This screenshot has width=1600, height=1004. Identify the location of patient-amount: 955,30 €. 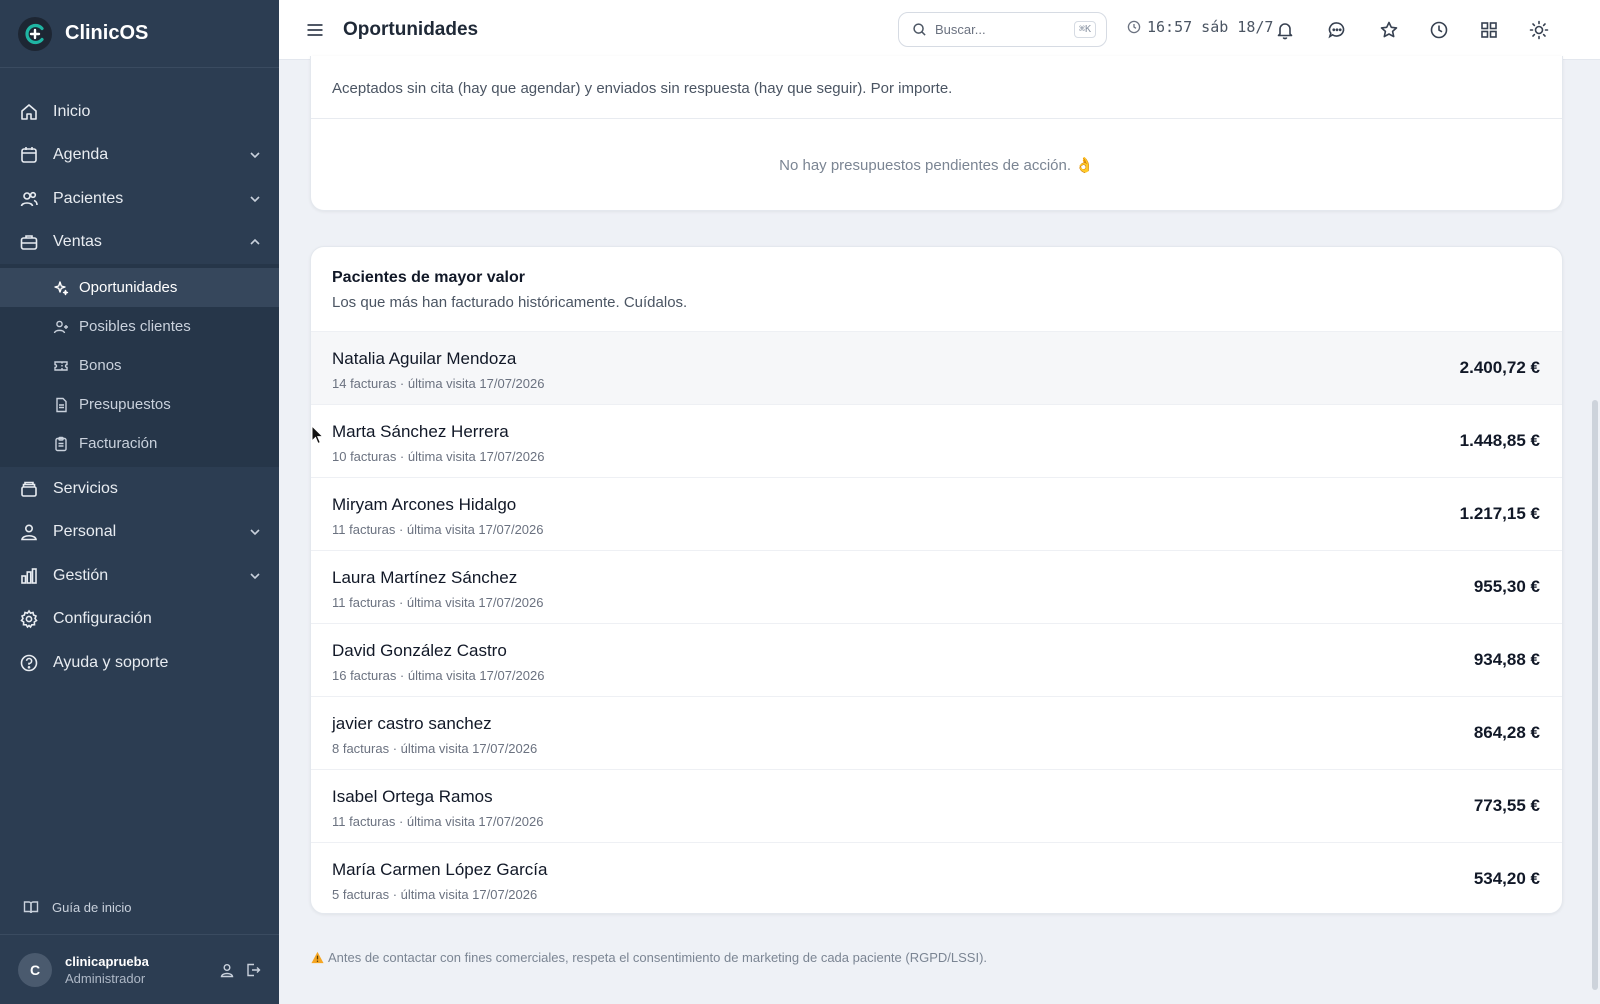
(1506, 586).